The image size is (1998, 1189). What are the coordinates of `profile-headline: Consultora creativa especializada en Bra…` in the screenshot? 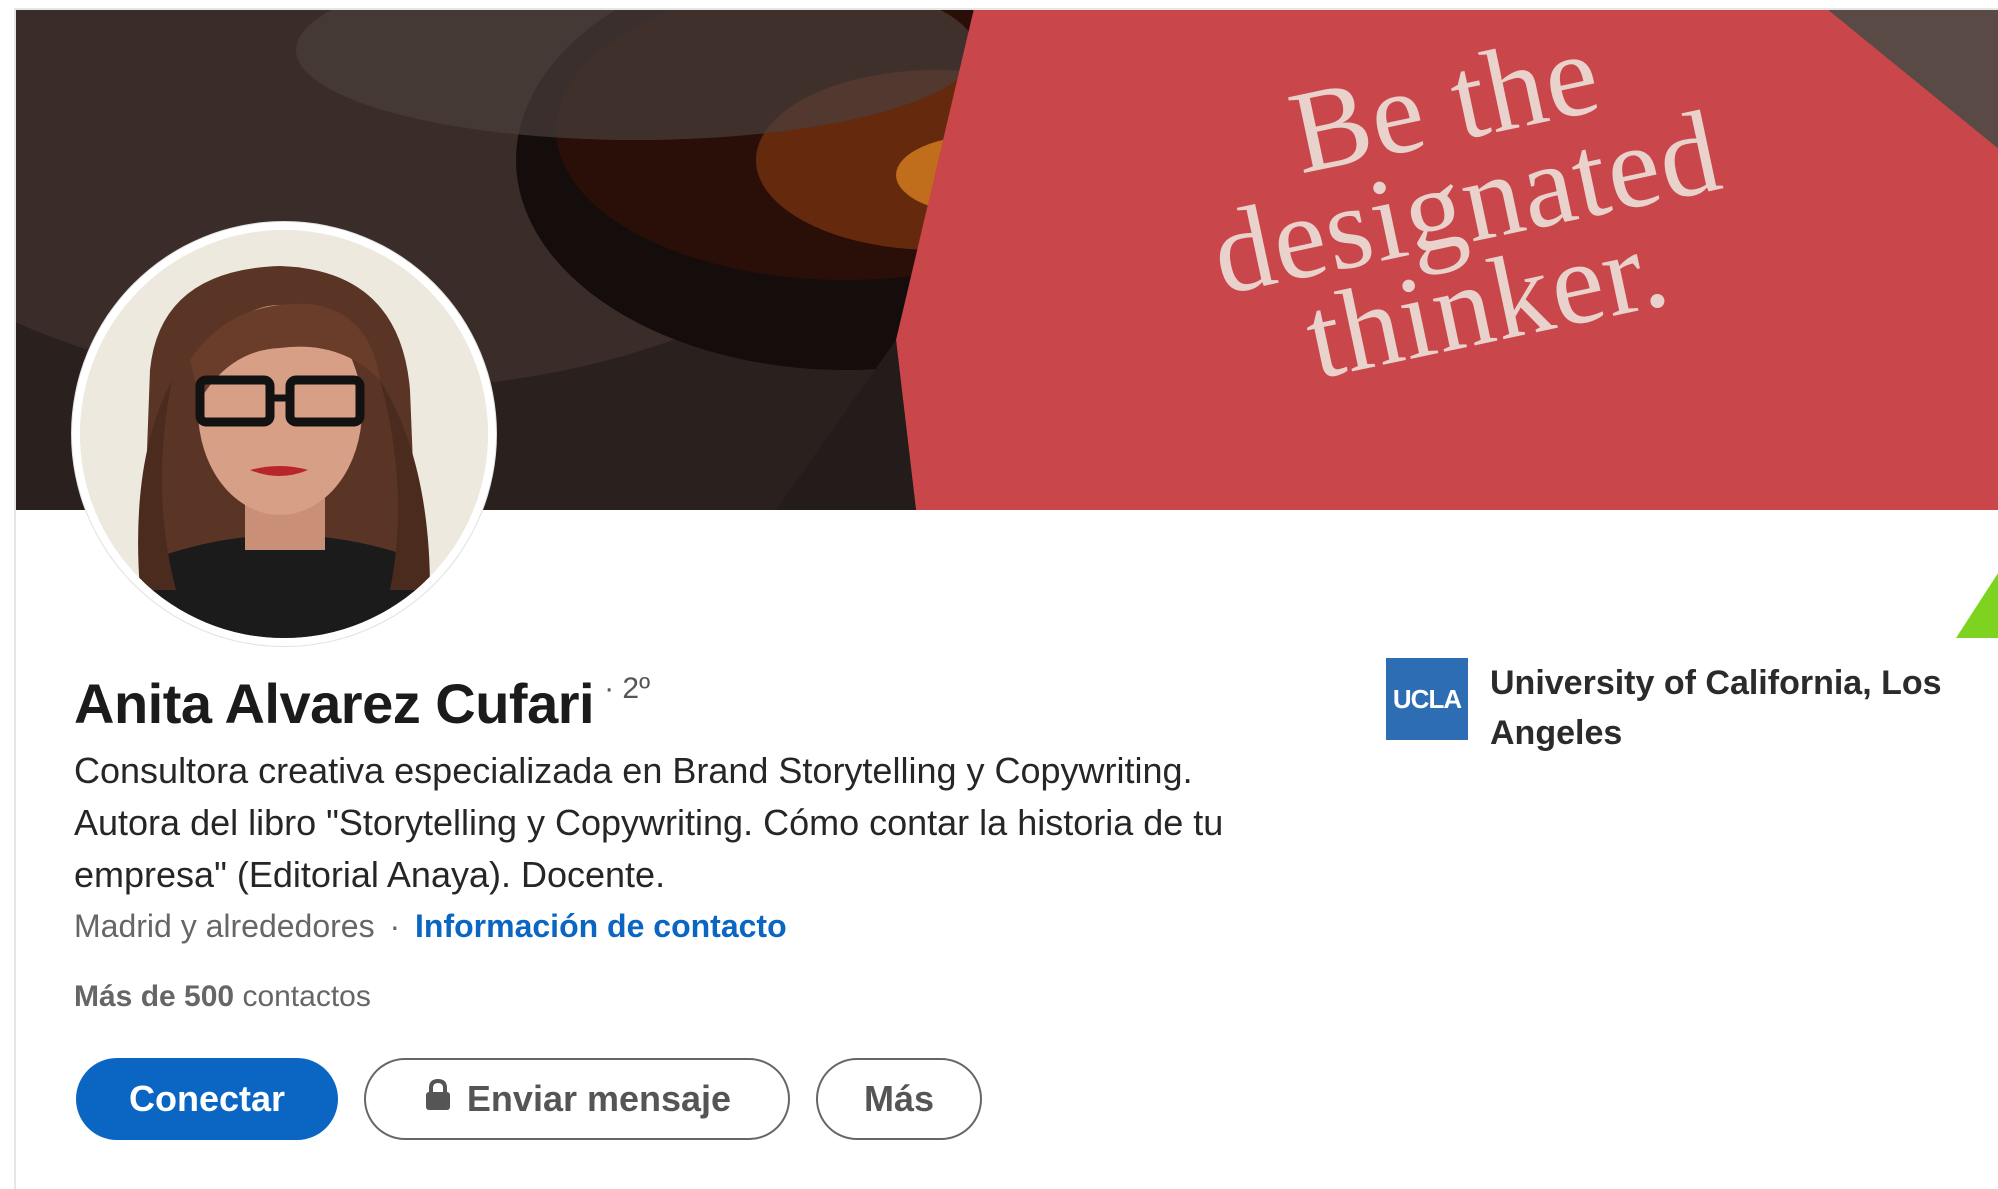 It's located at (649, 822).